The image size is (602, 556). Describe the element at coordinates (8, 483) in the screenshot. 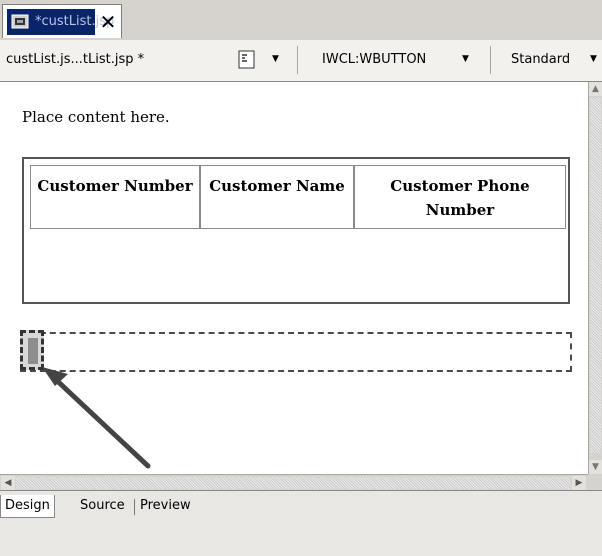

I see `scroll-left-icon: ◀` at that location.